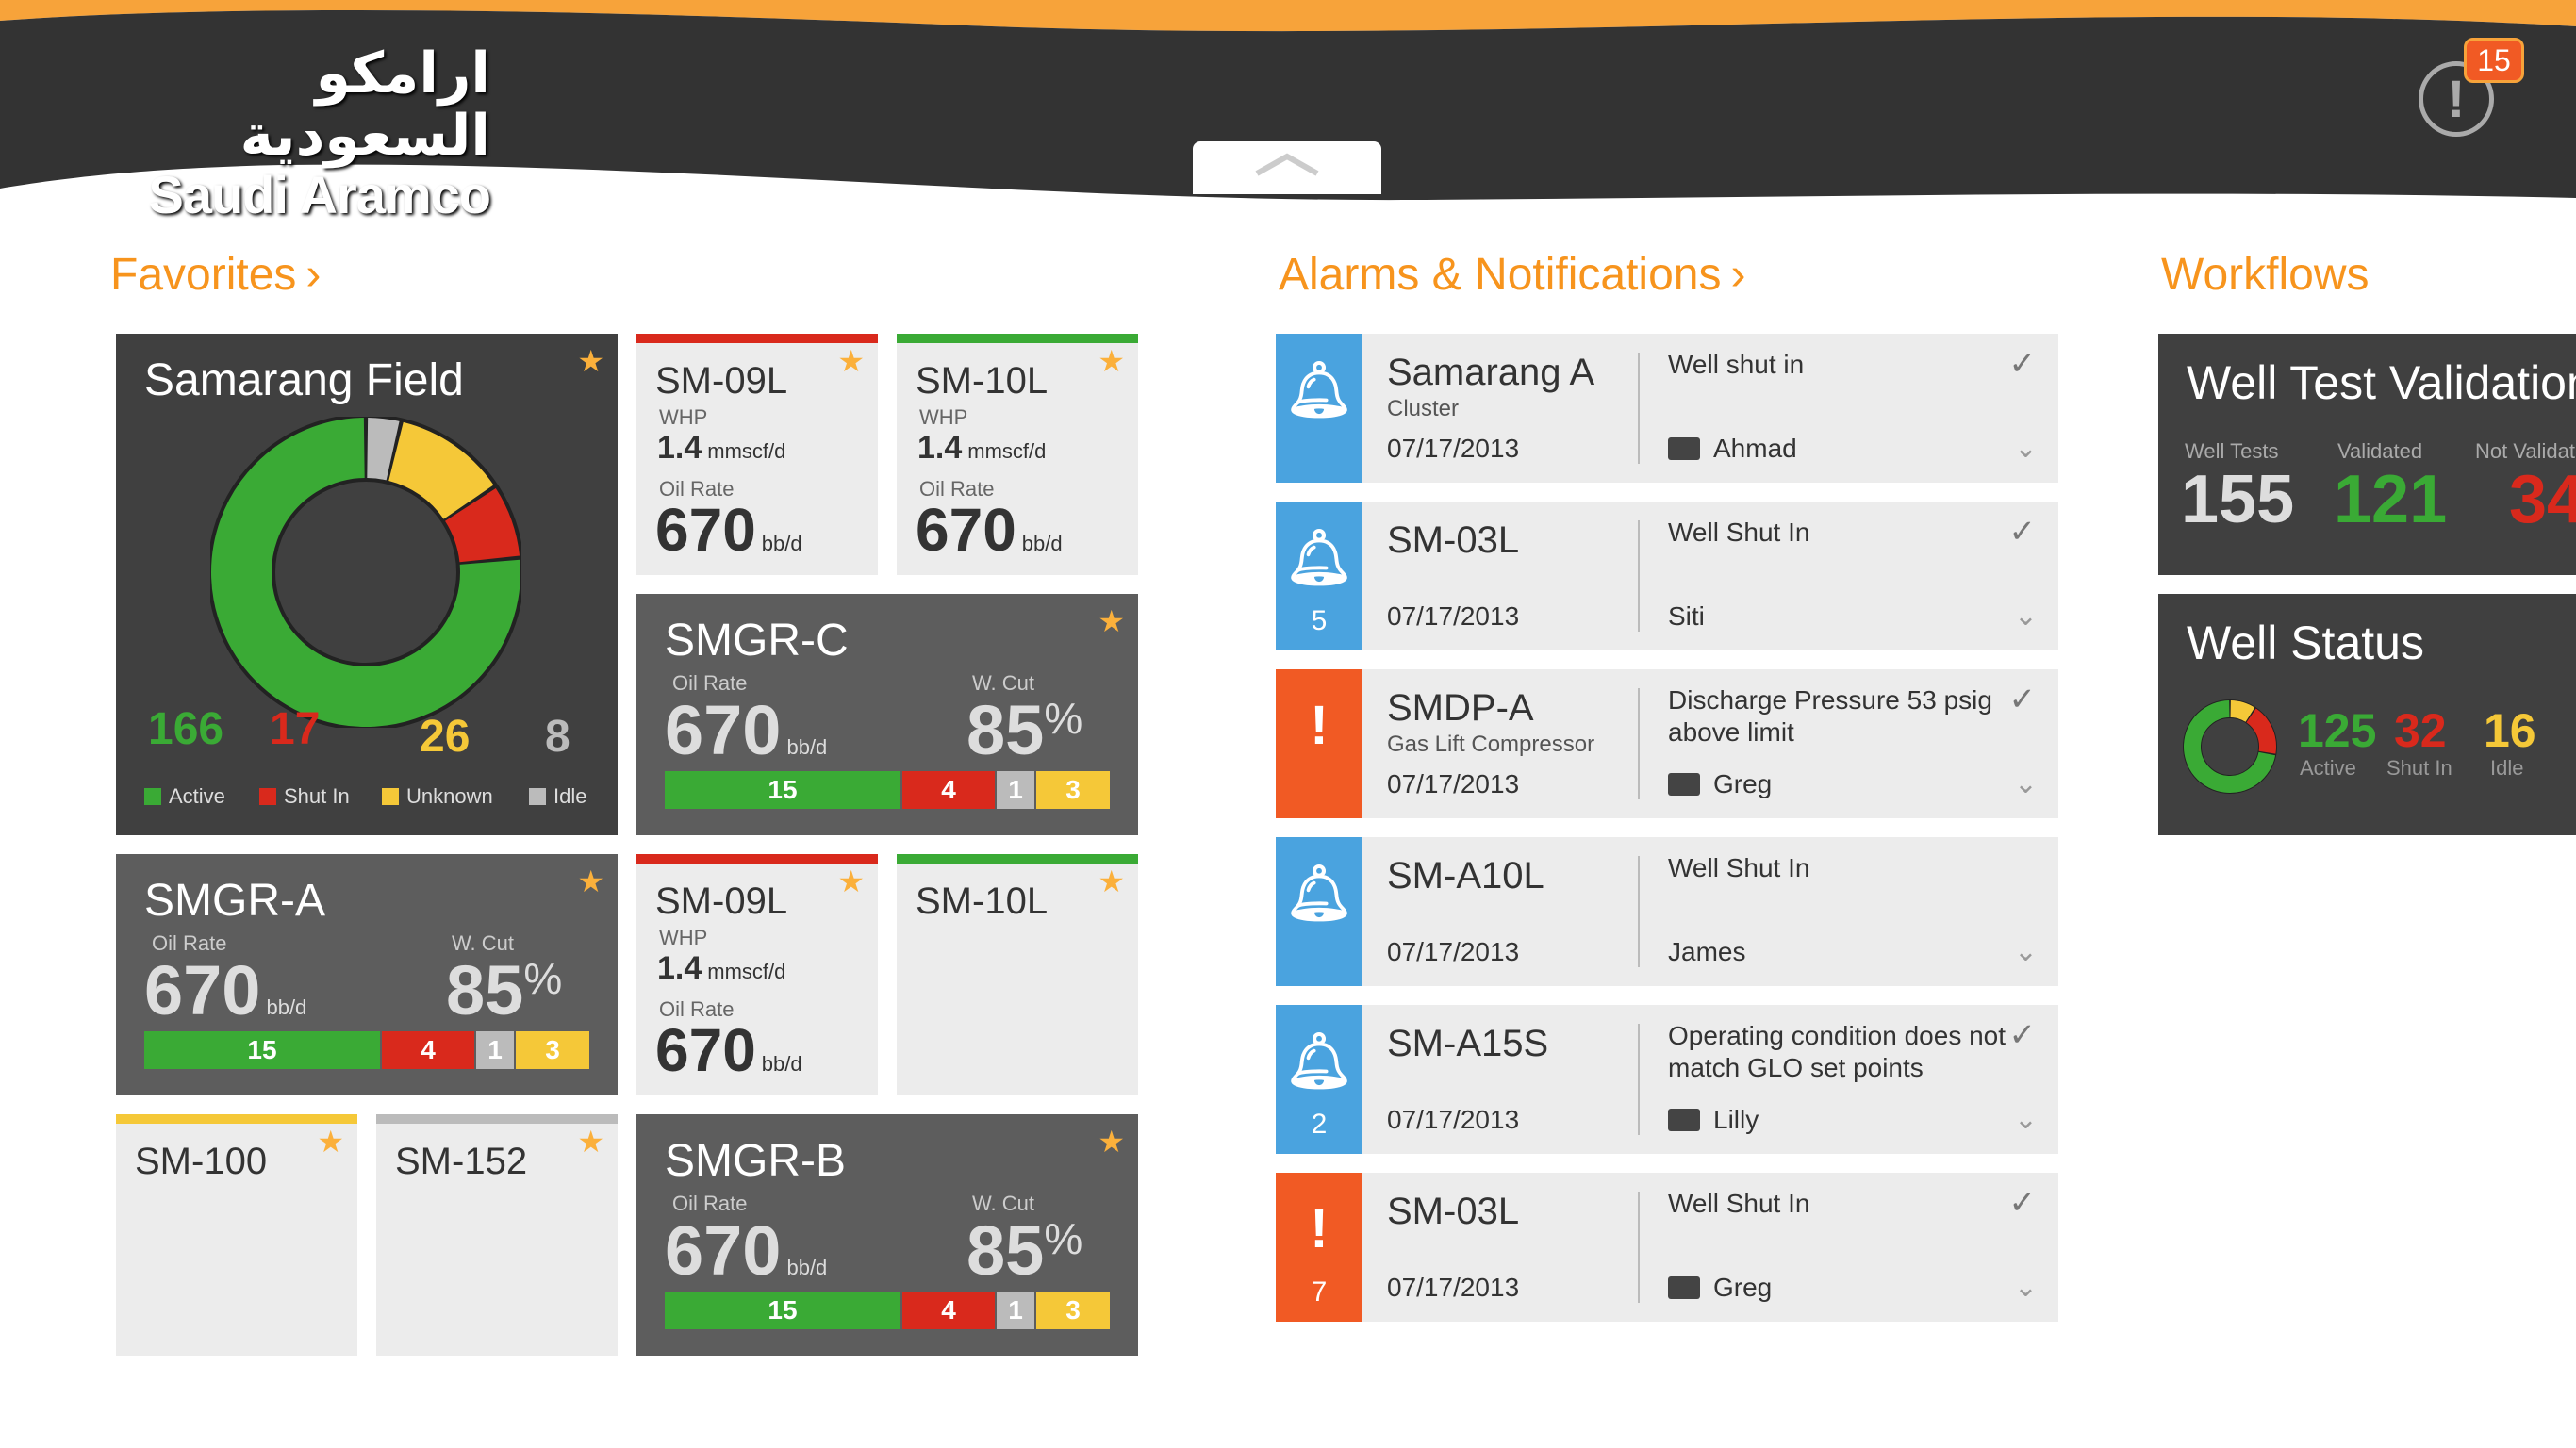  What do you see at coordinates (2230, 746) in the screenshot?
I see `well-status-donut` at bounding box center [2230, 746].